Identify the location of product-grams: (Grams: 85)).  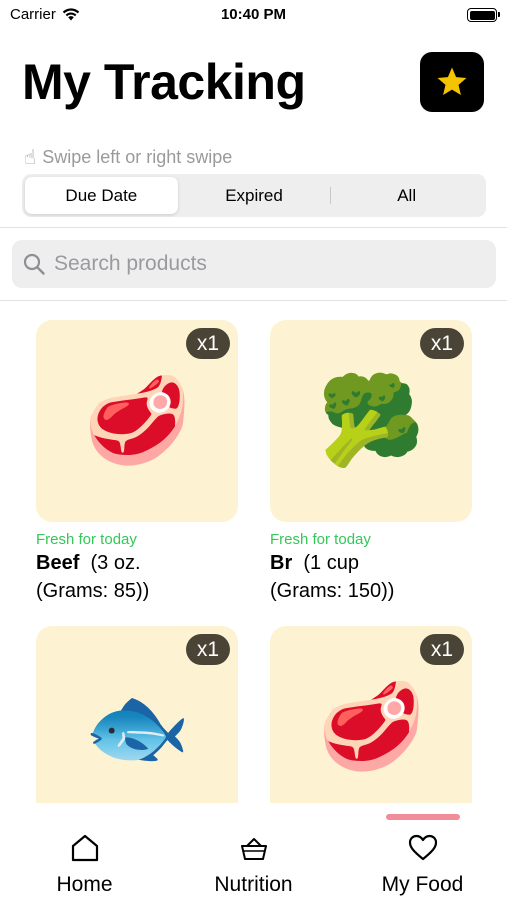
(93, 591).